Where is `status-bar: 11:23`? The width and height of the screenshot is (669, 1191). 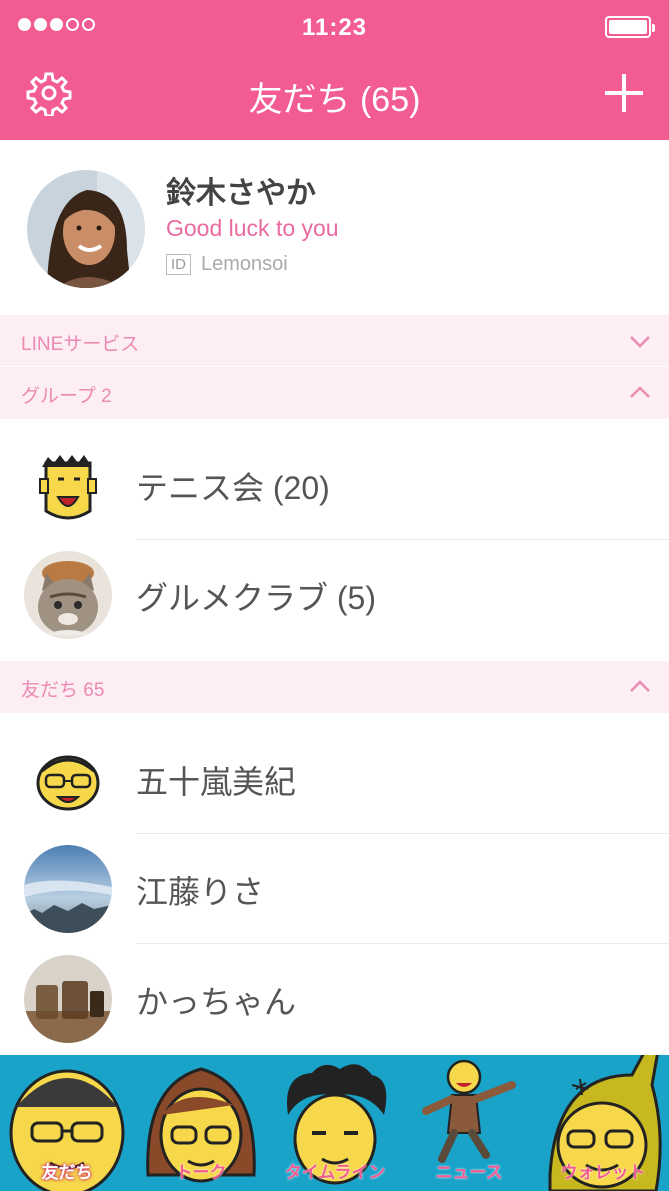
status-bar: 11:23 is located at coordinates (334, 26).